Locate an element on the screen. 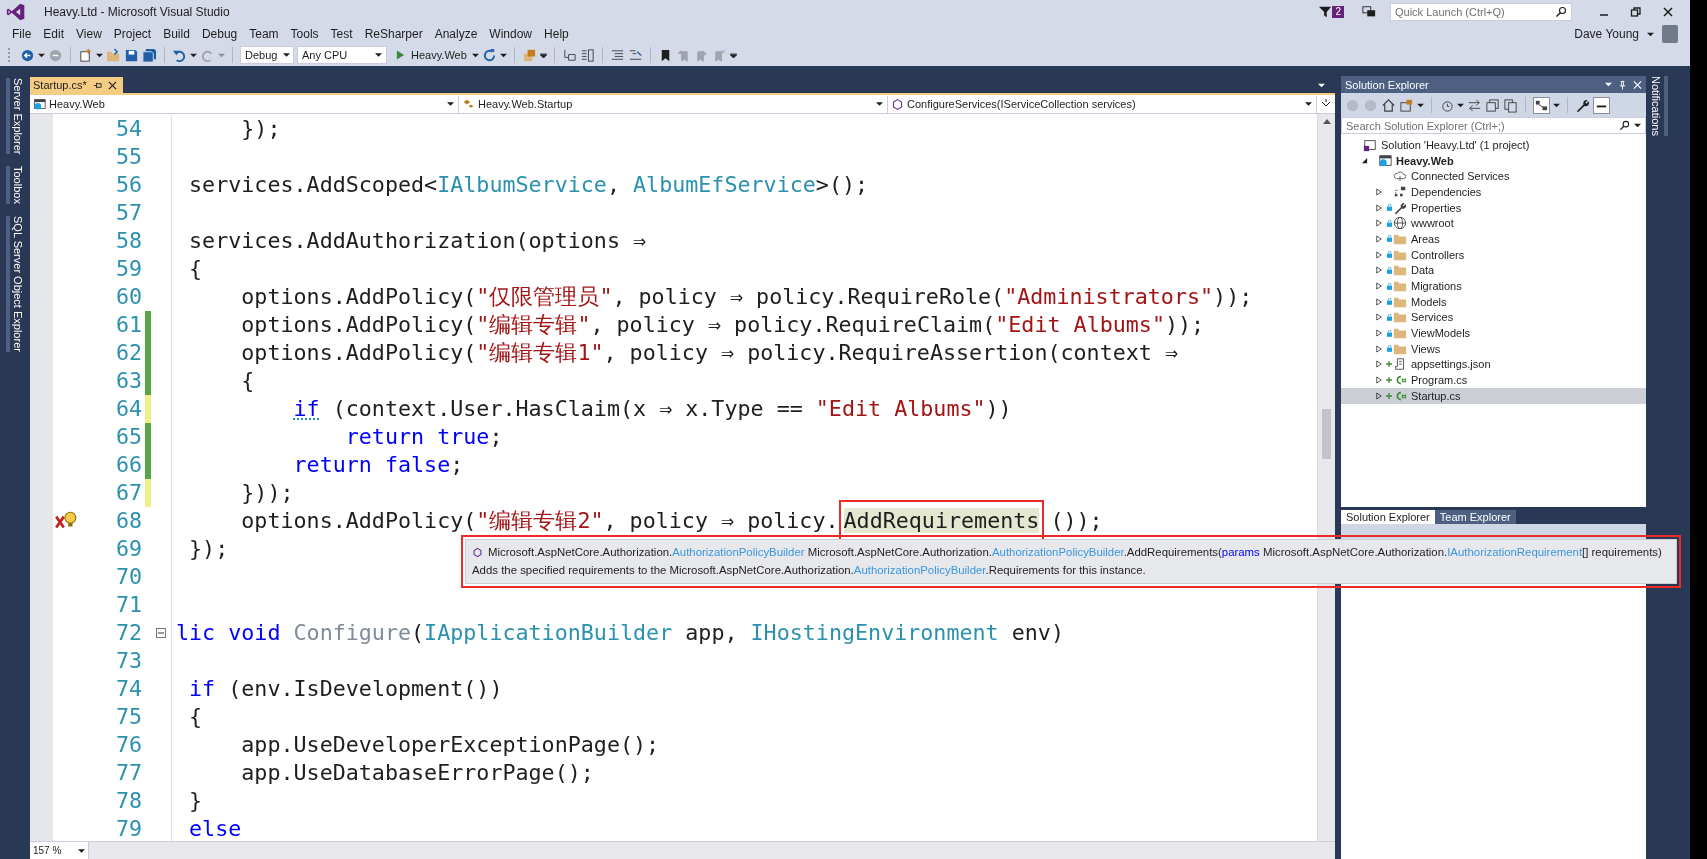 The image size is (1707, 859). expanded-arrow-icon is located at coordinates (1364, 161).